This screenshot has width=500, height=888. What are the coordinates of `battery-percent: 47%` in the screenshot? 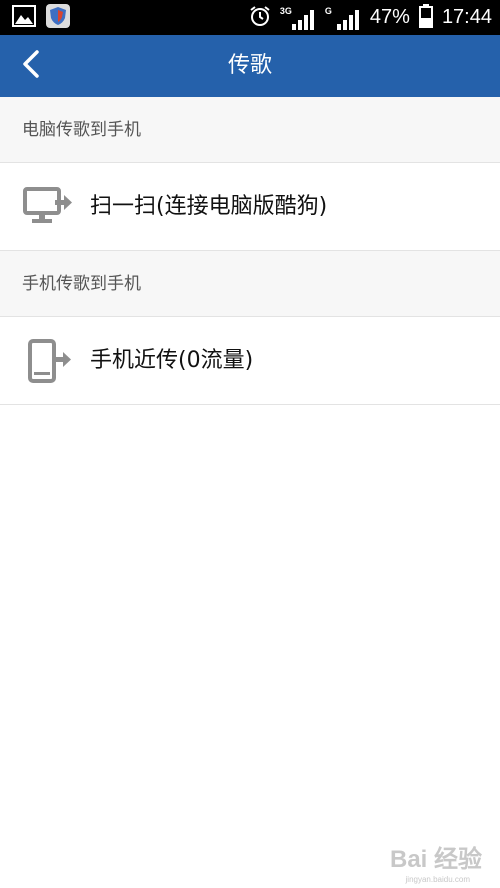 It's located at (389, 17).